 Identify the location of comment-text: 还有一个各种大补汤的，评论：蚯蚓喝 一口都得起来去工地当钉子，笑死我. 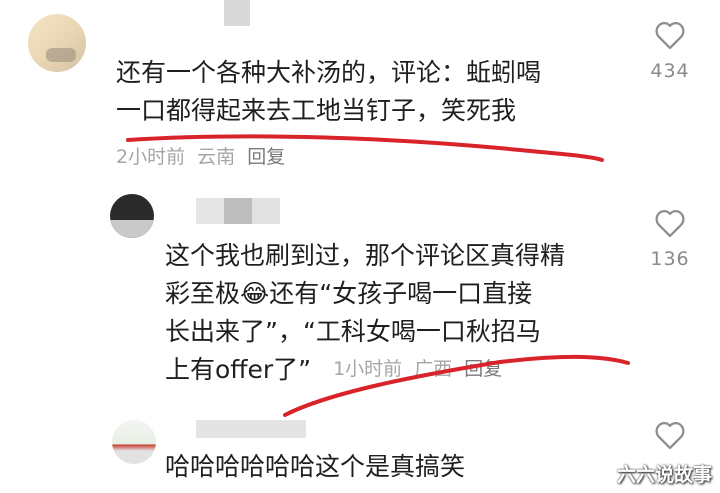
(328, 92).